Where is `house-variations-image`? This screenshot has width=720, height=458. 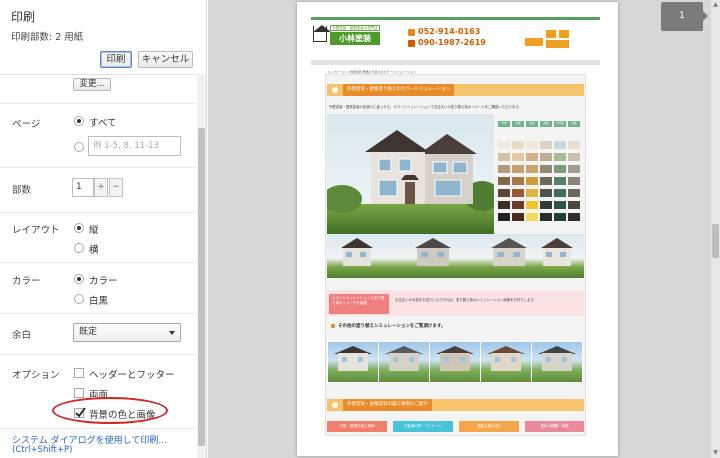
house-variations-image is located at coordinates (455, 256).